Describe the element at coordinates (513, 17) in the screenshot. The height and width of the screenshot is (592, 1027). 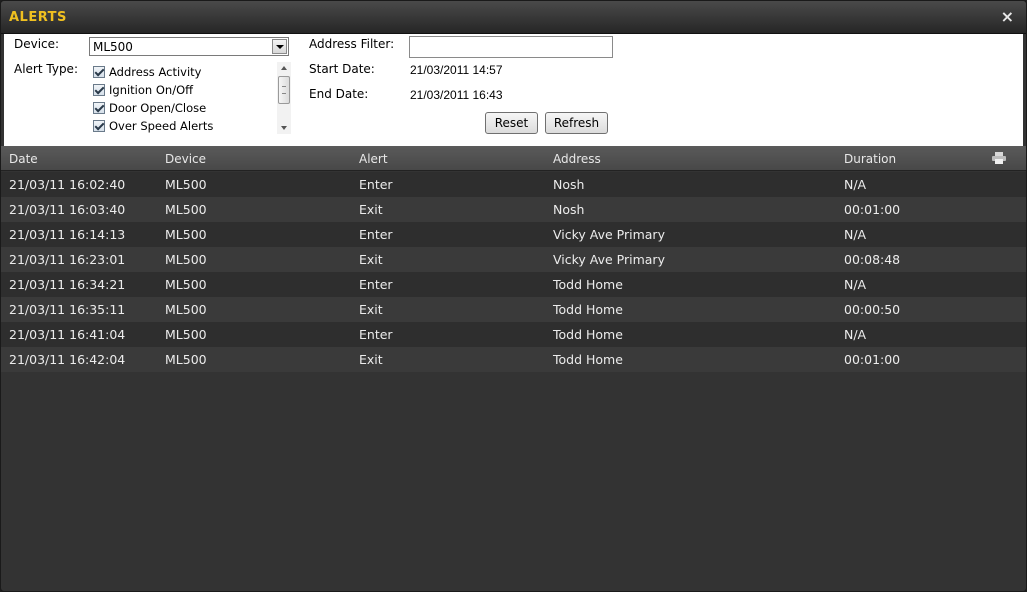
I see `title-bar: ALERTS ×` at that location.